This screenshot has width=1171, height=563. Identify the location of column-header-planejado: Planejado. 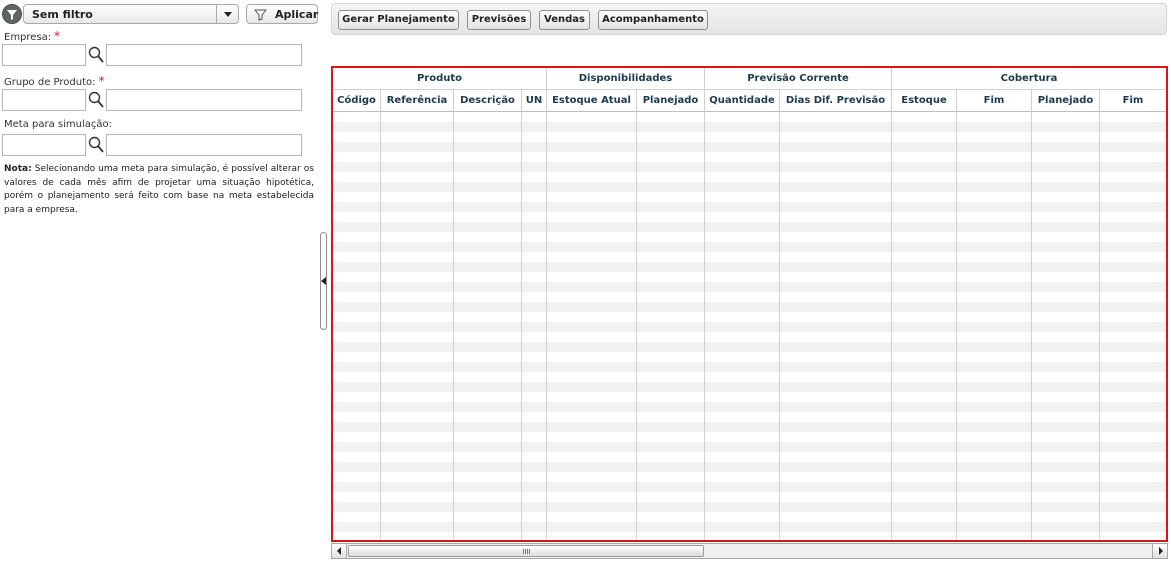
(671, 101).